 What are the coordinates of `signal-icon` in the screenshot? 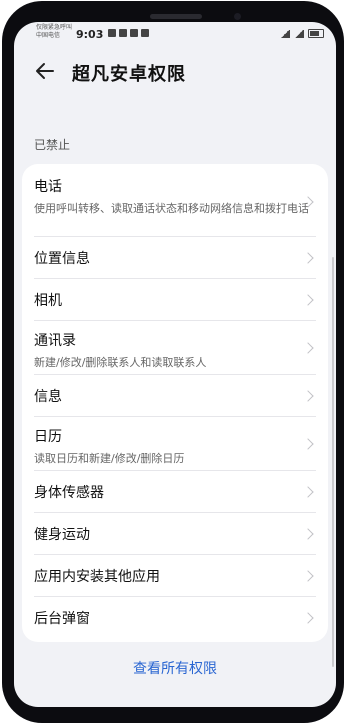 It's located at (299, 33).